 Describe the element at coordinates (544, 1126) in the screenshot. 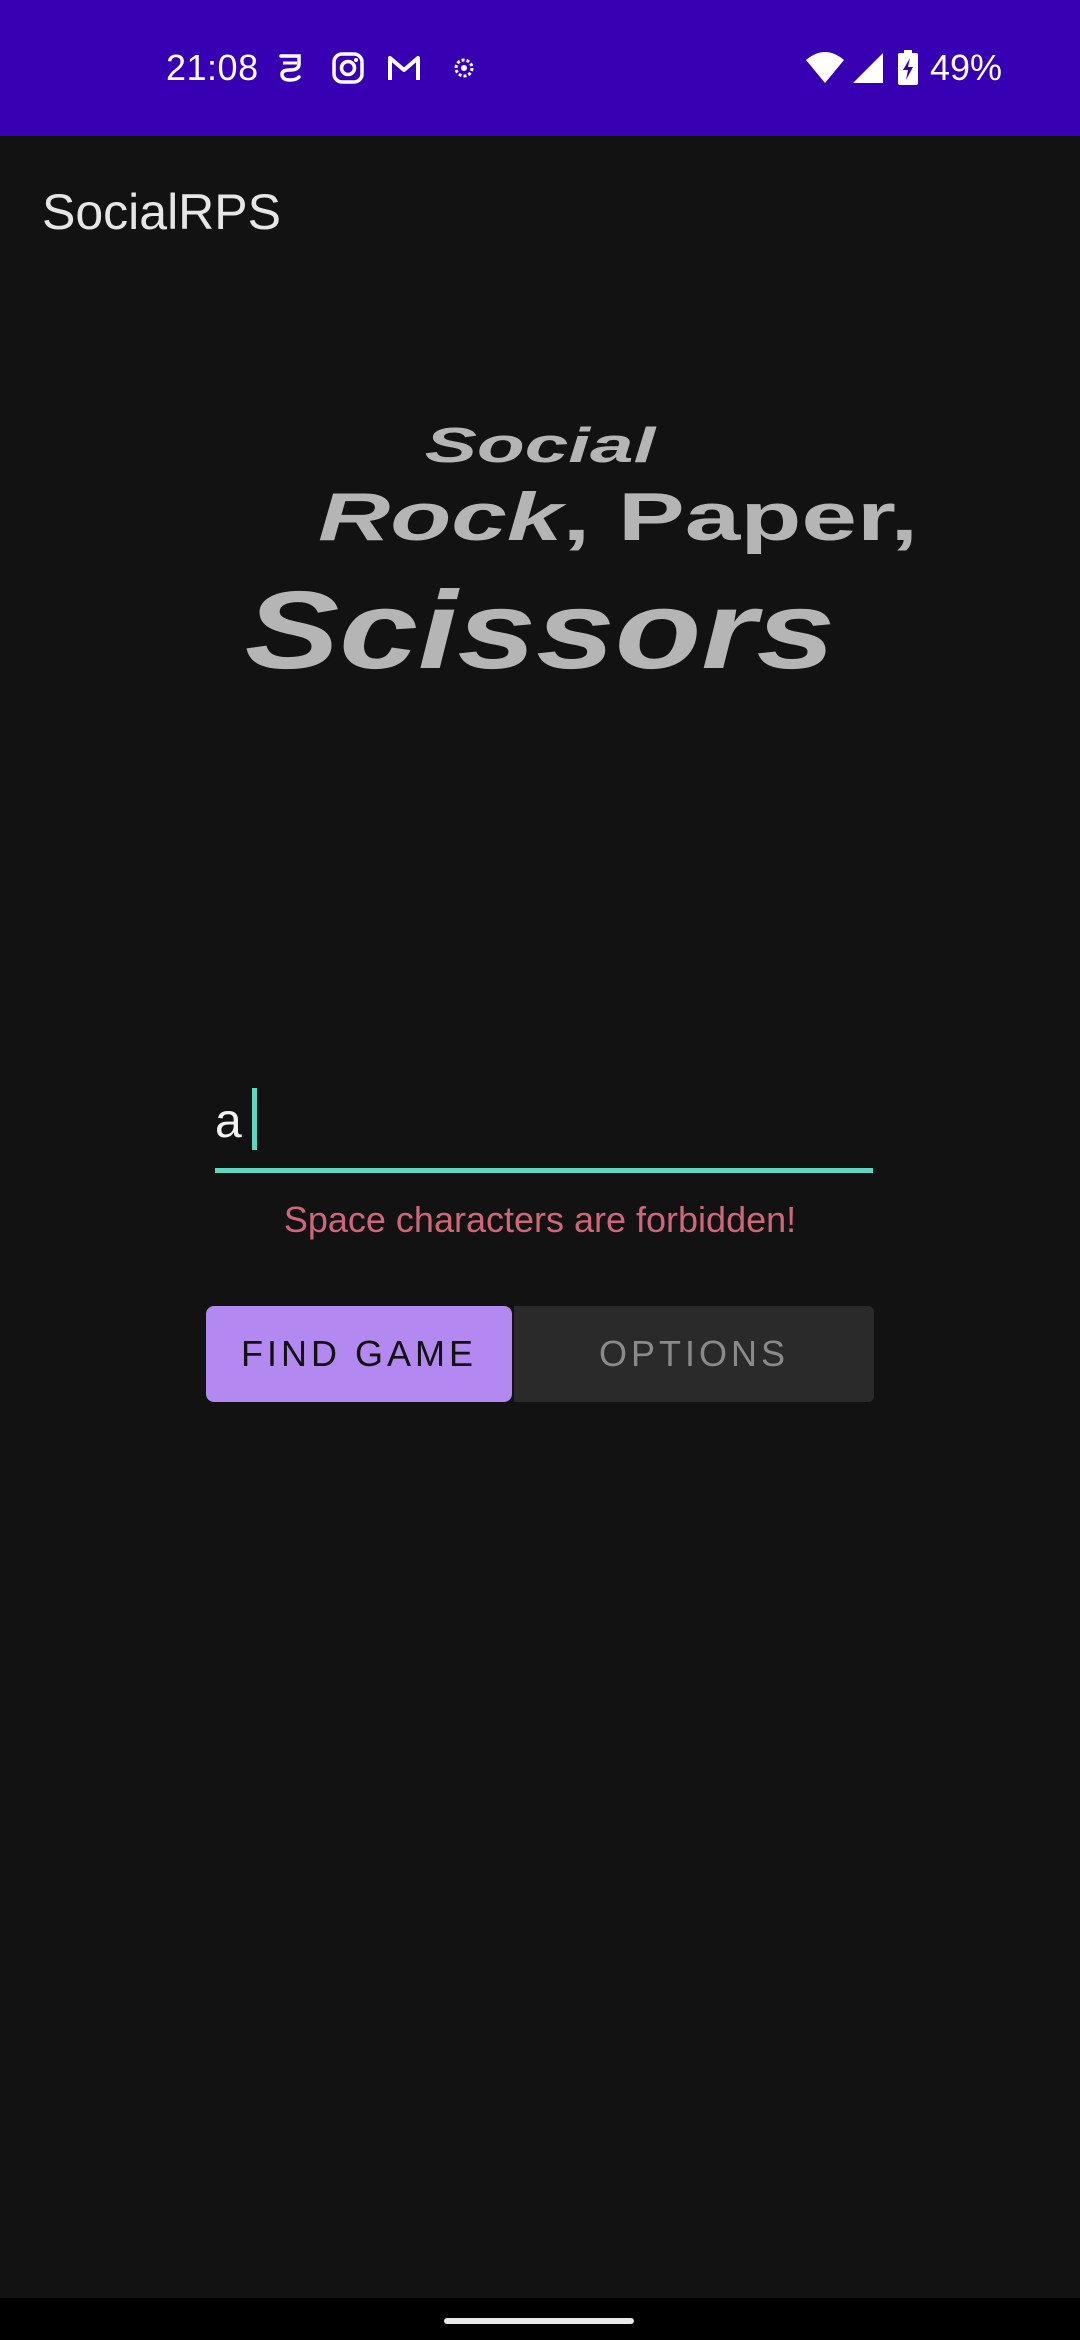

I see `username-input: a` at that location.